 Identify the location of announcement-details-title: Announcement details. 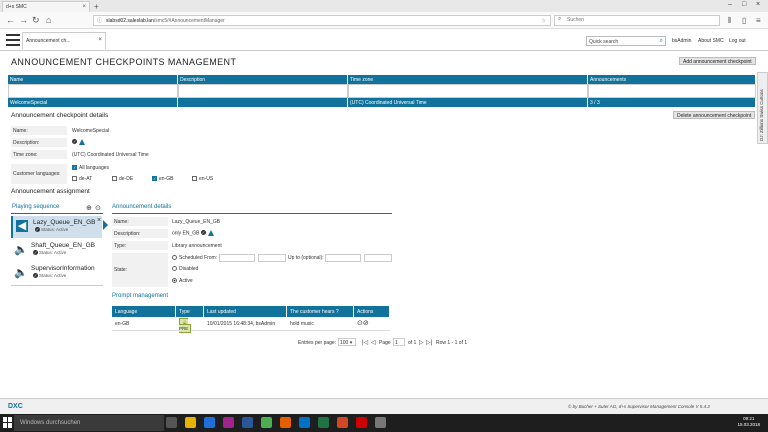
(142, 207).